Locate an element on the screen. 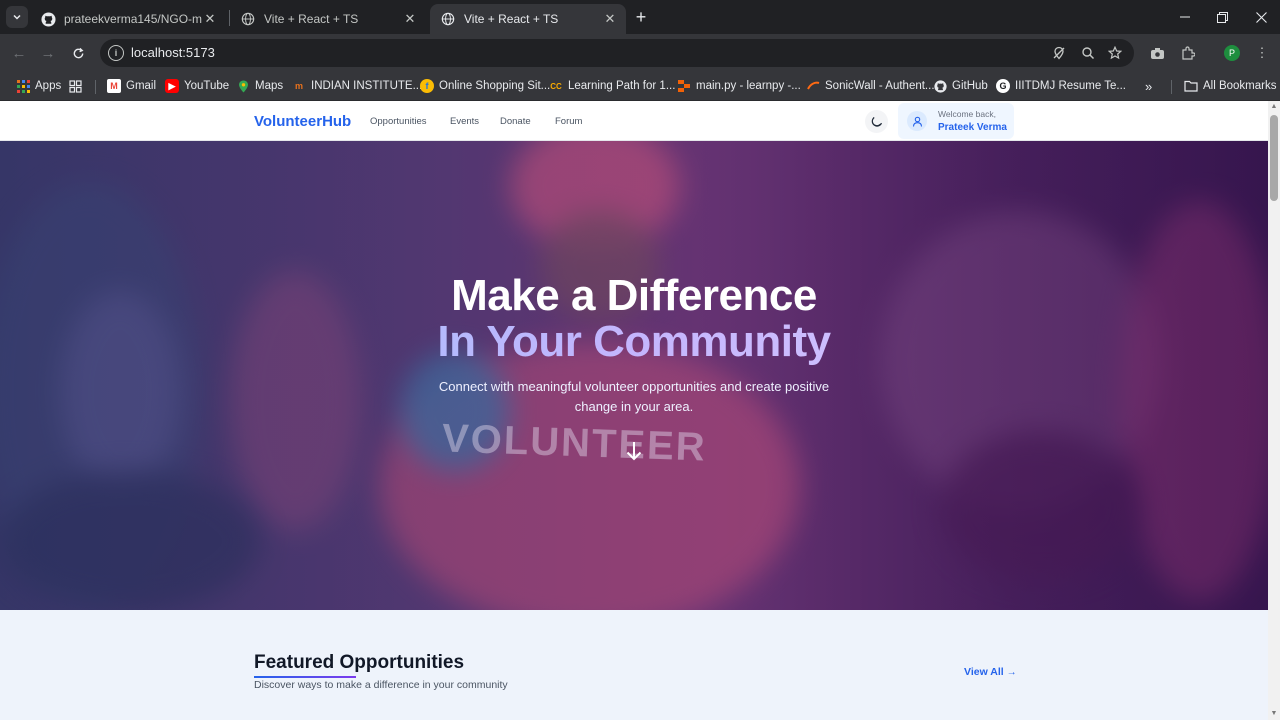 This screenshot has width=1280, height=720. chevron-double-right-icon: » is located at coordinates (1149, 86).